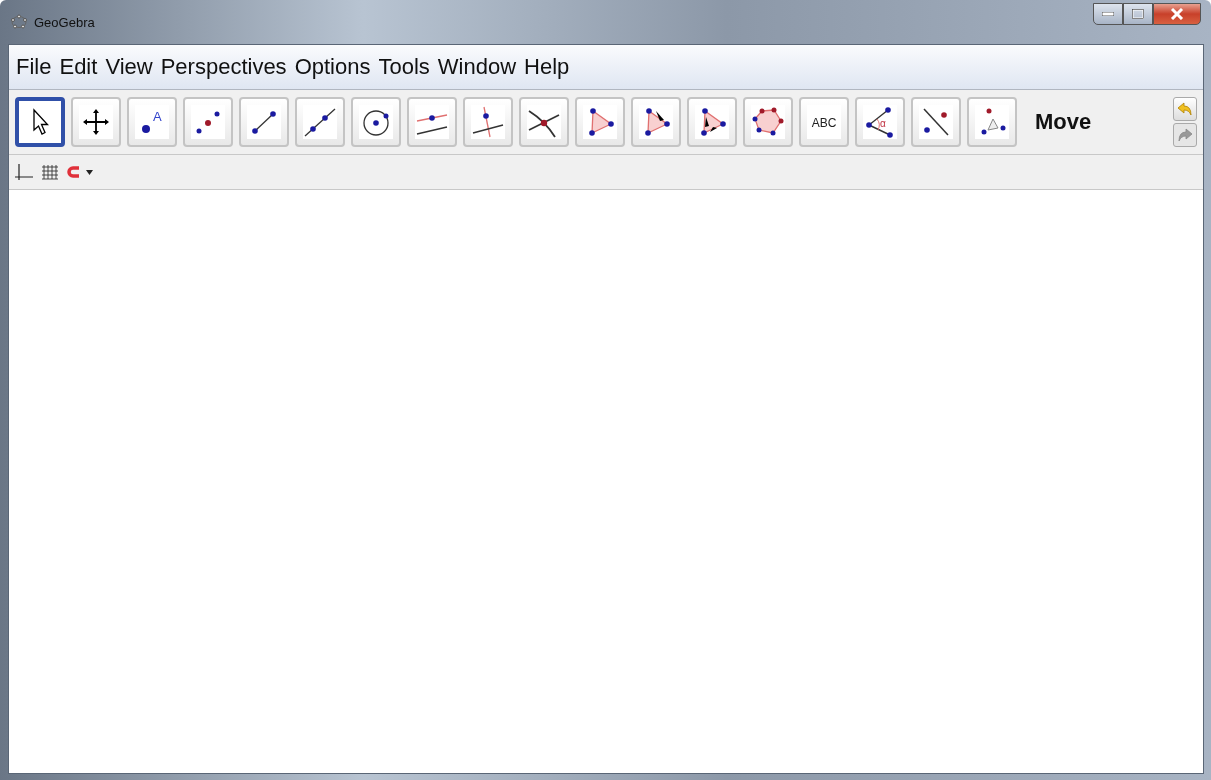 This screenshot has height=780, width=1211. I want to click on minimize-button, so click(1108, 14).